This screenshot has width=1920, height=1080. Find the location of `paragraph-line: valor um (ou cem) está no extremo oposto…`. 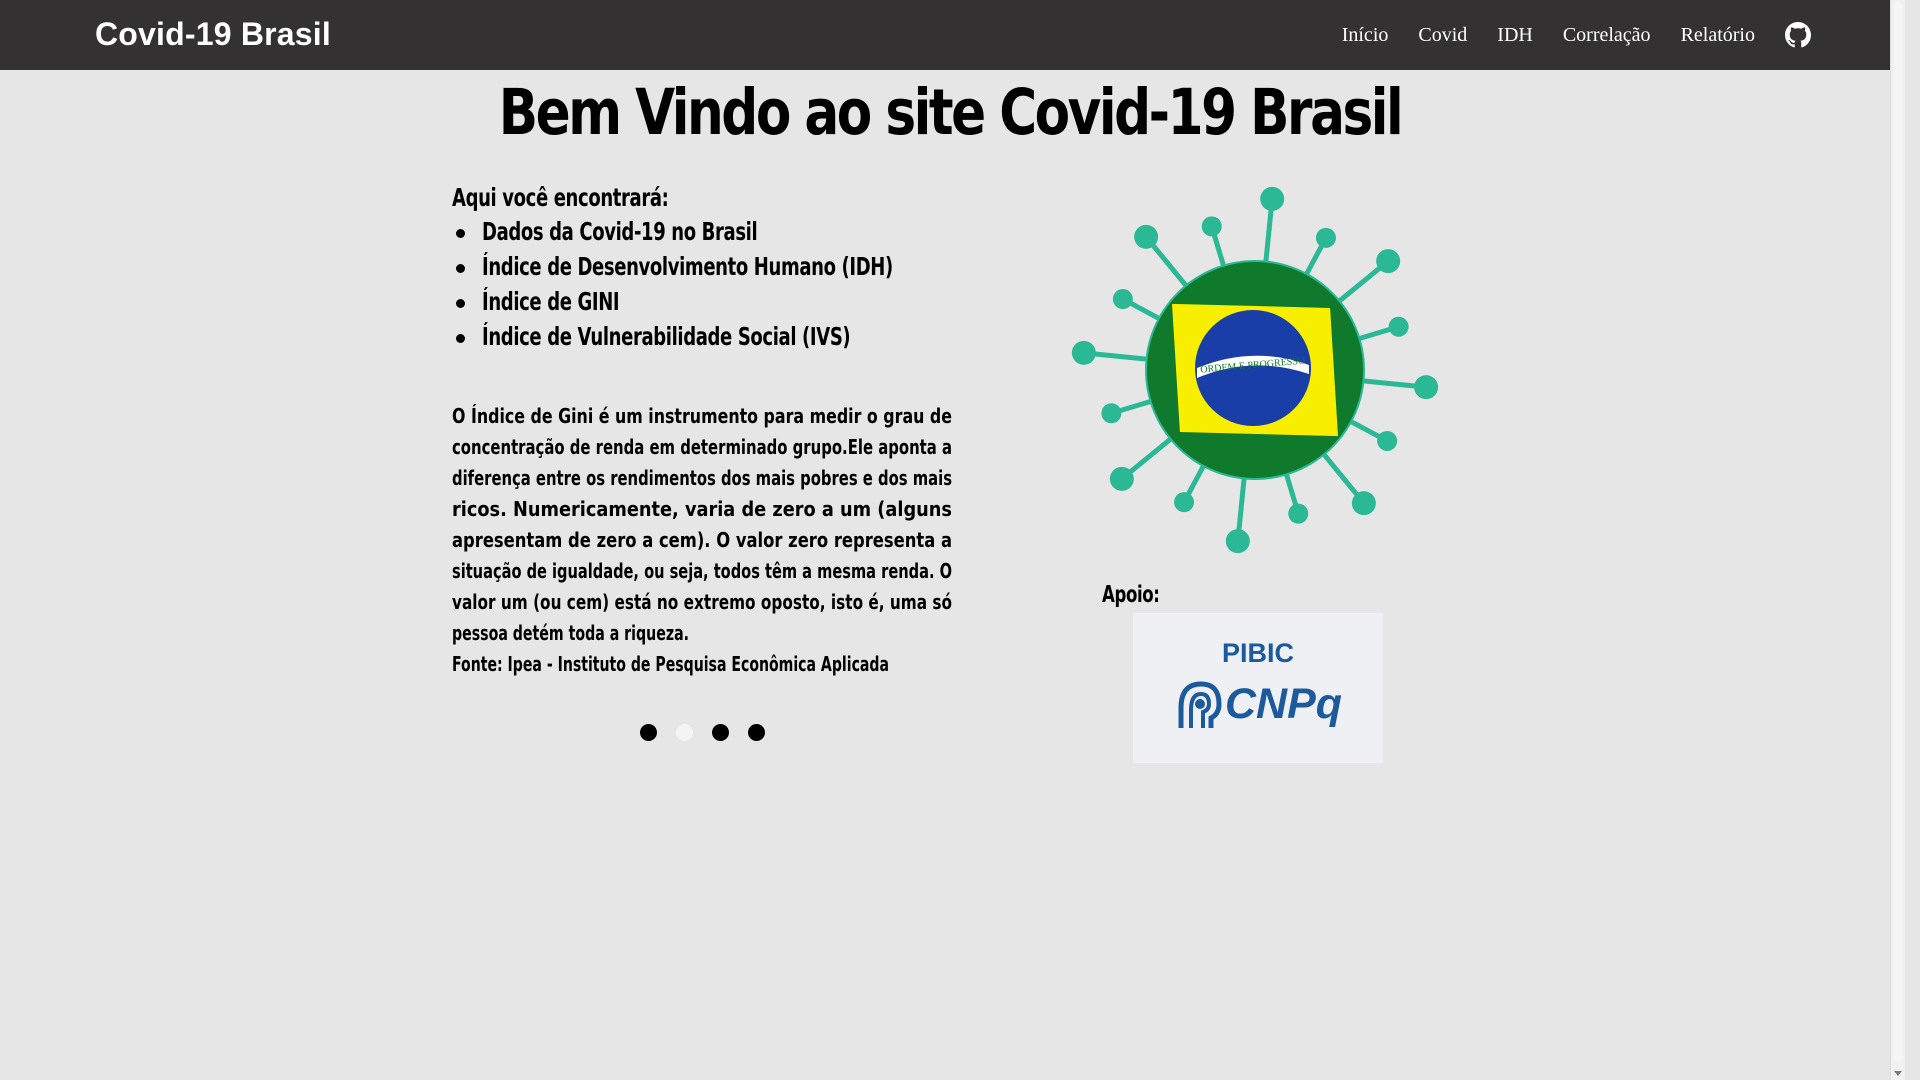

paragraph-line: valor um (ou cem) está no extremo oposto… is located at coordinates (702, 602).